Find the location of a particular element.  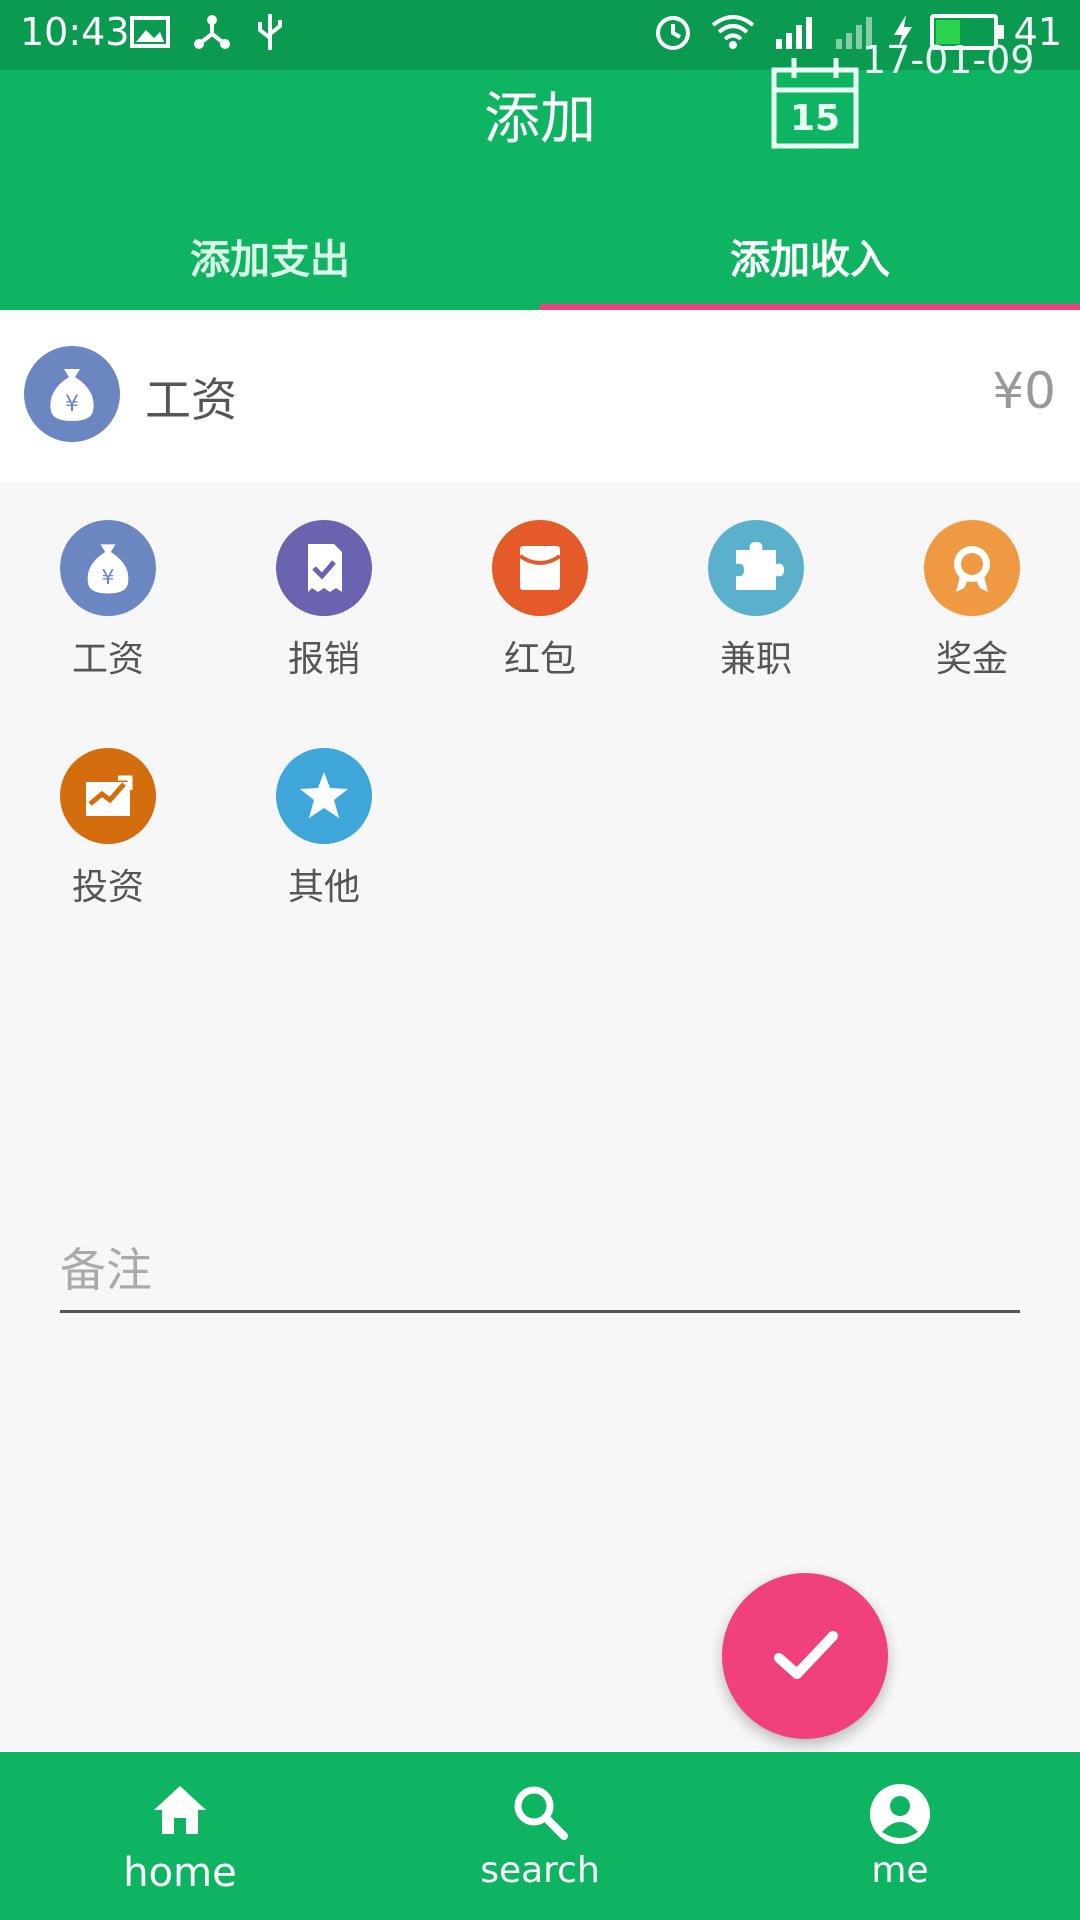

category-bonus: 奖金 is located at coordinates (972, 601).